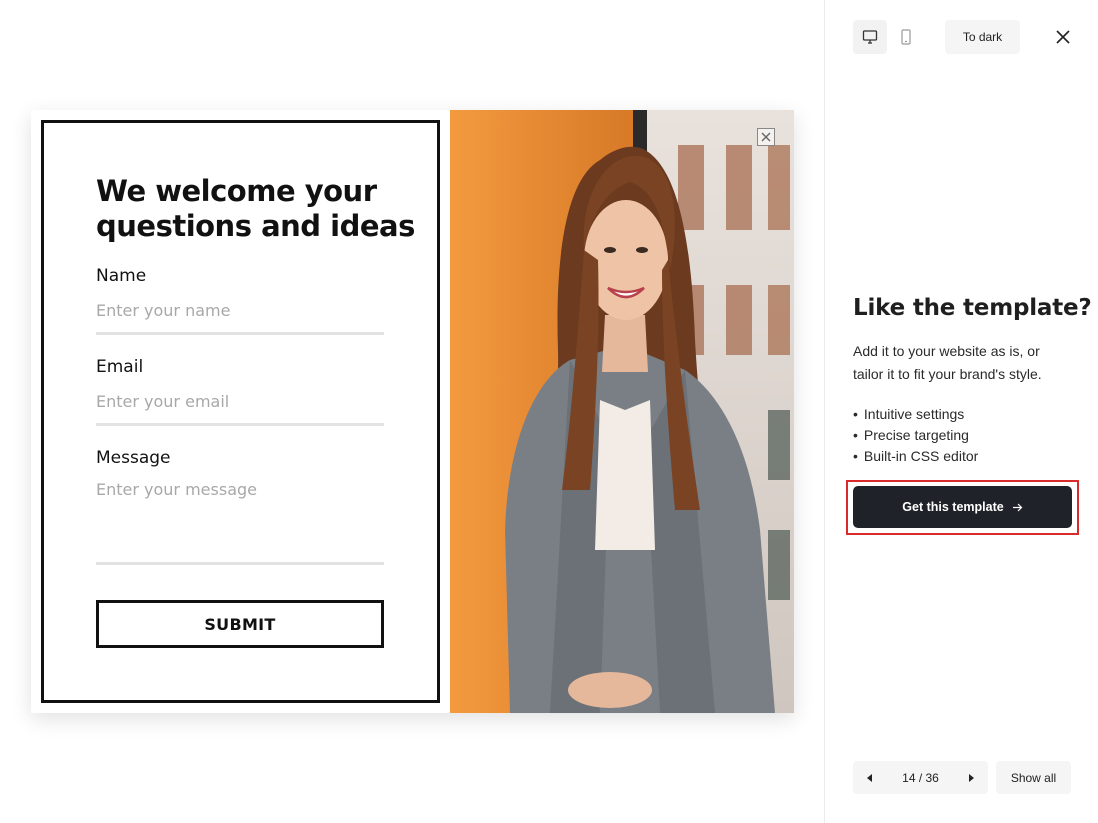  I want to click on mobile-icon, so click(906, 37).